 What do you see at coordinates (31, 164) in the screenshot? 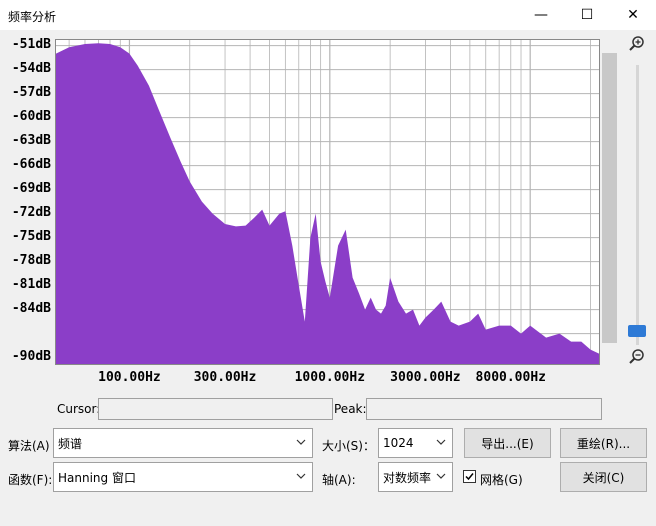
I see `y-tick-label: -66dB` at bounding box center [31, 164].